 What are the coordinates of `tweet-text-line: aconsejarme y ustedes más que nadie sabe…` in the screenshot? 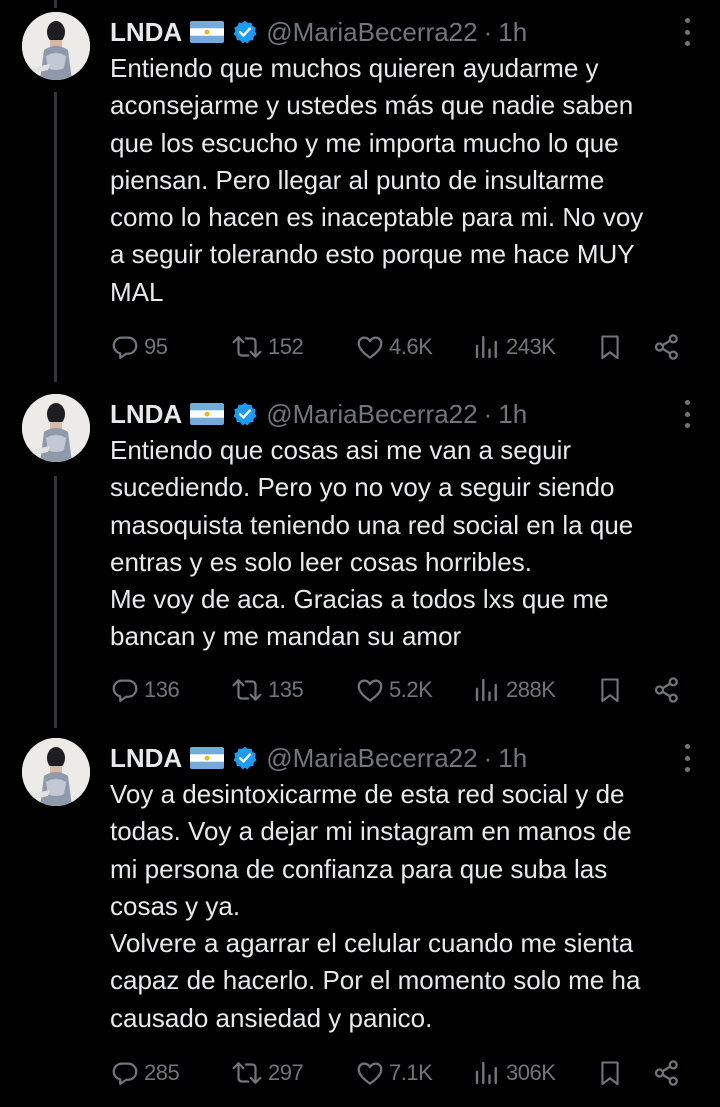 It's located at (372, 105).